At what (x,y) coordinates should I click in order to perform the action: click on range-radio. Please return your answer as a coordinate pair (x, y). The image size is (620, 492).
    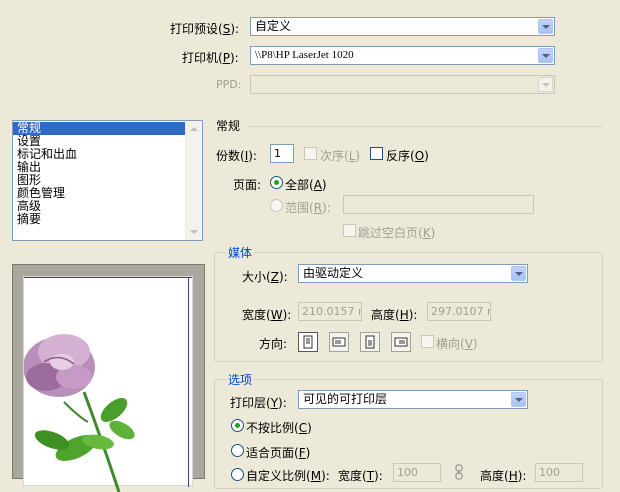
    Looking at the image, I should click on (276, 205).